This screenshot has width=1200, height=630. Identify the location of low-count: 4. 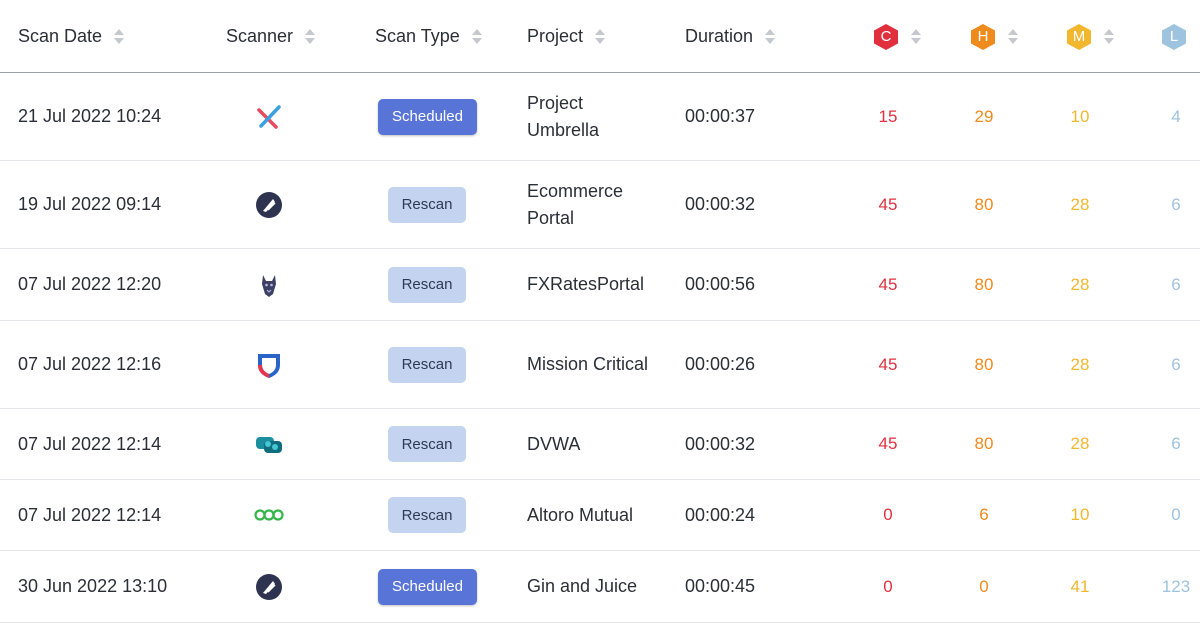
(1176, 116).